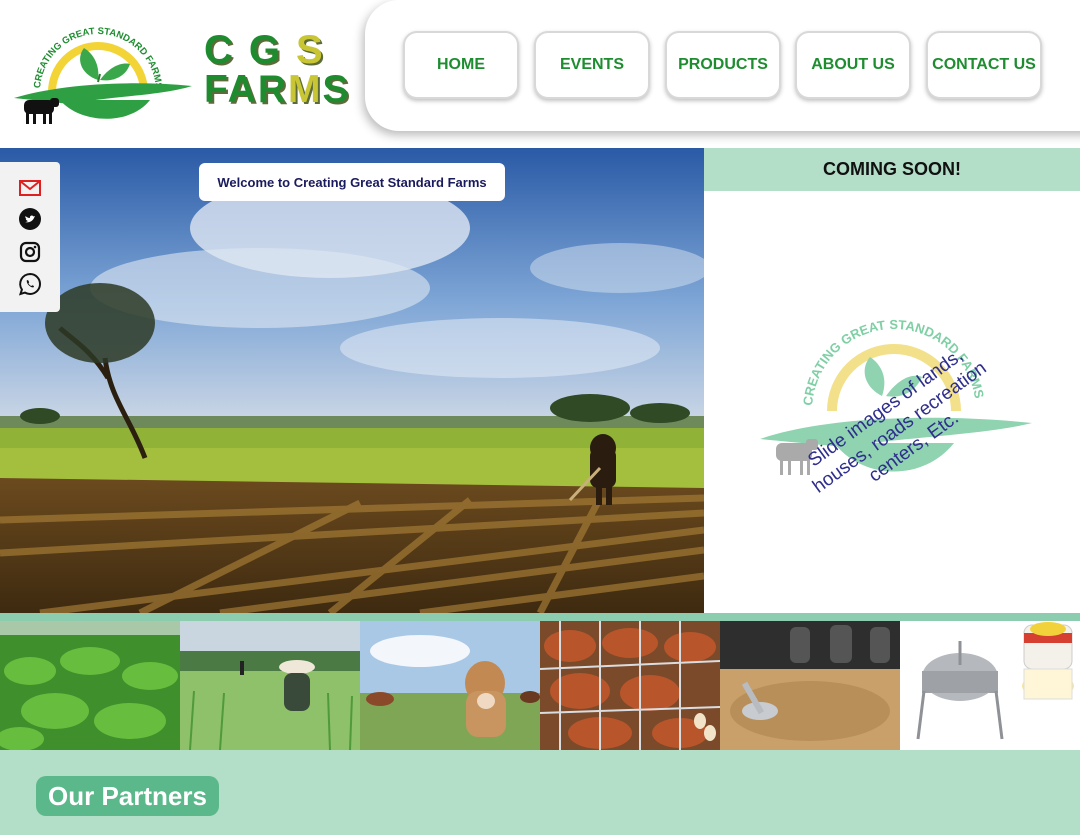 Image resolution: width=1080 pixels, height=835 pixels. Describe the element at coordinates (127, 796) in the screenshot. I see `our-partners-button: Our Partners` at that location.